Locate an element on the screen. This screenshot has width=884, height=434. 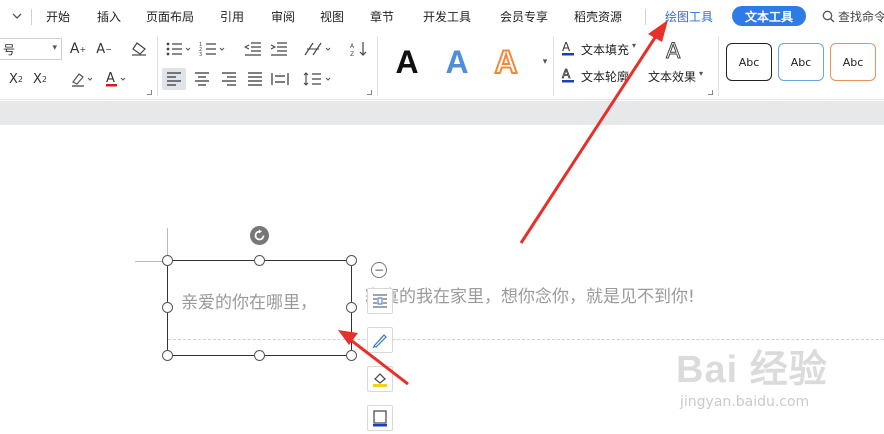
decrease-indent-icon is located at coordinates (253, 49).